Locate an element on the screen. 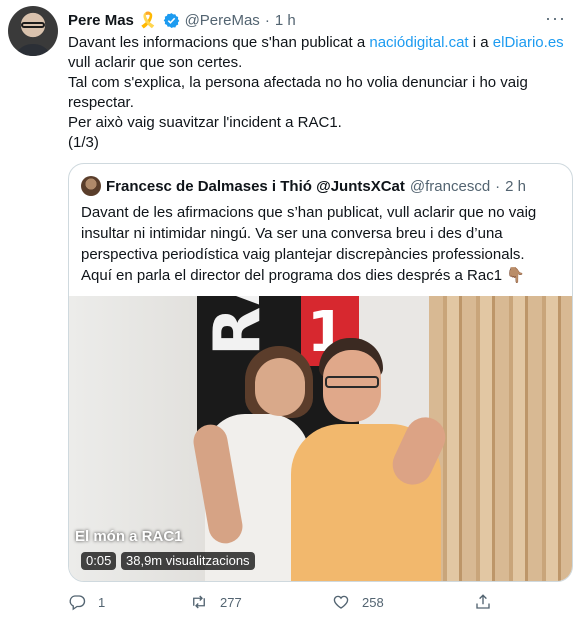 The width and height of the screenshot is (582, 620). reply-icon is located at coordinates (77, 603).